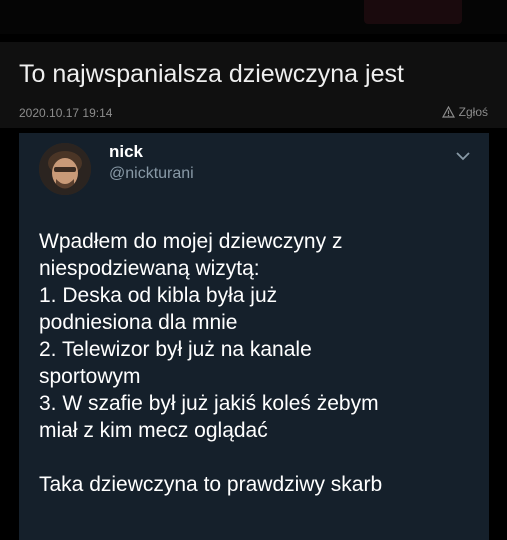 The height and width of the screenshot is (540, 507). Describe the element at coordinates (65, 169) in the screenshot. I see `avatar` at that location.